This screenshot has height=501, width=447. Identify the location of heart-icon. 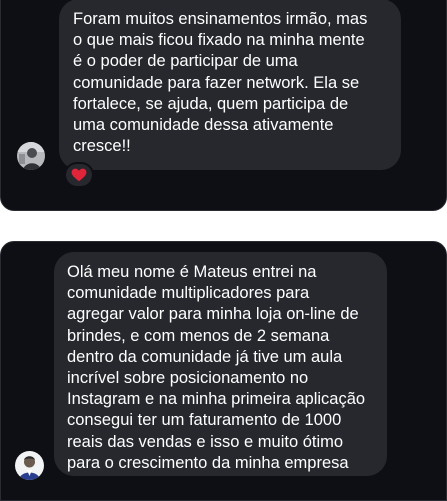
(79, 175).